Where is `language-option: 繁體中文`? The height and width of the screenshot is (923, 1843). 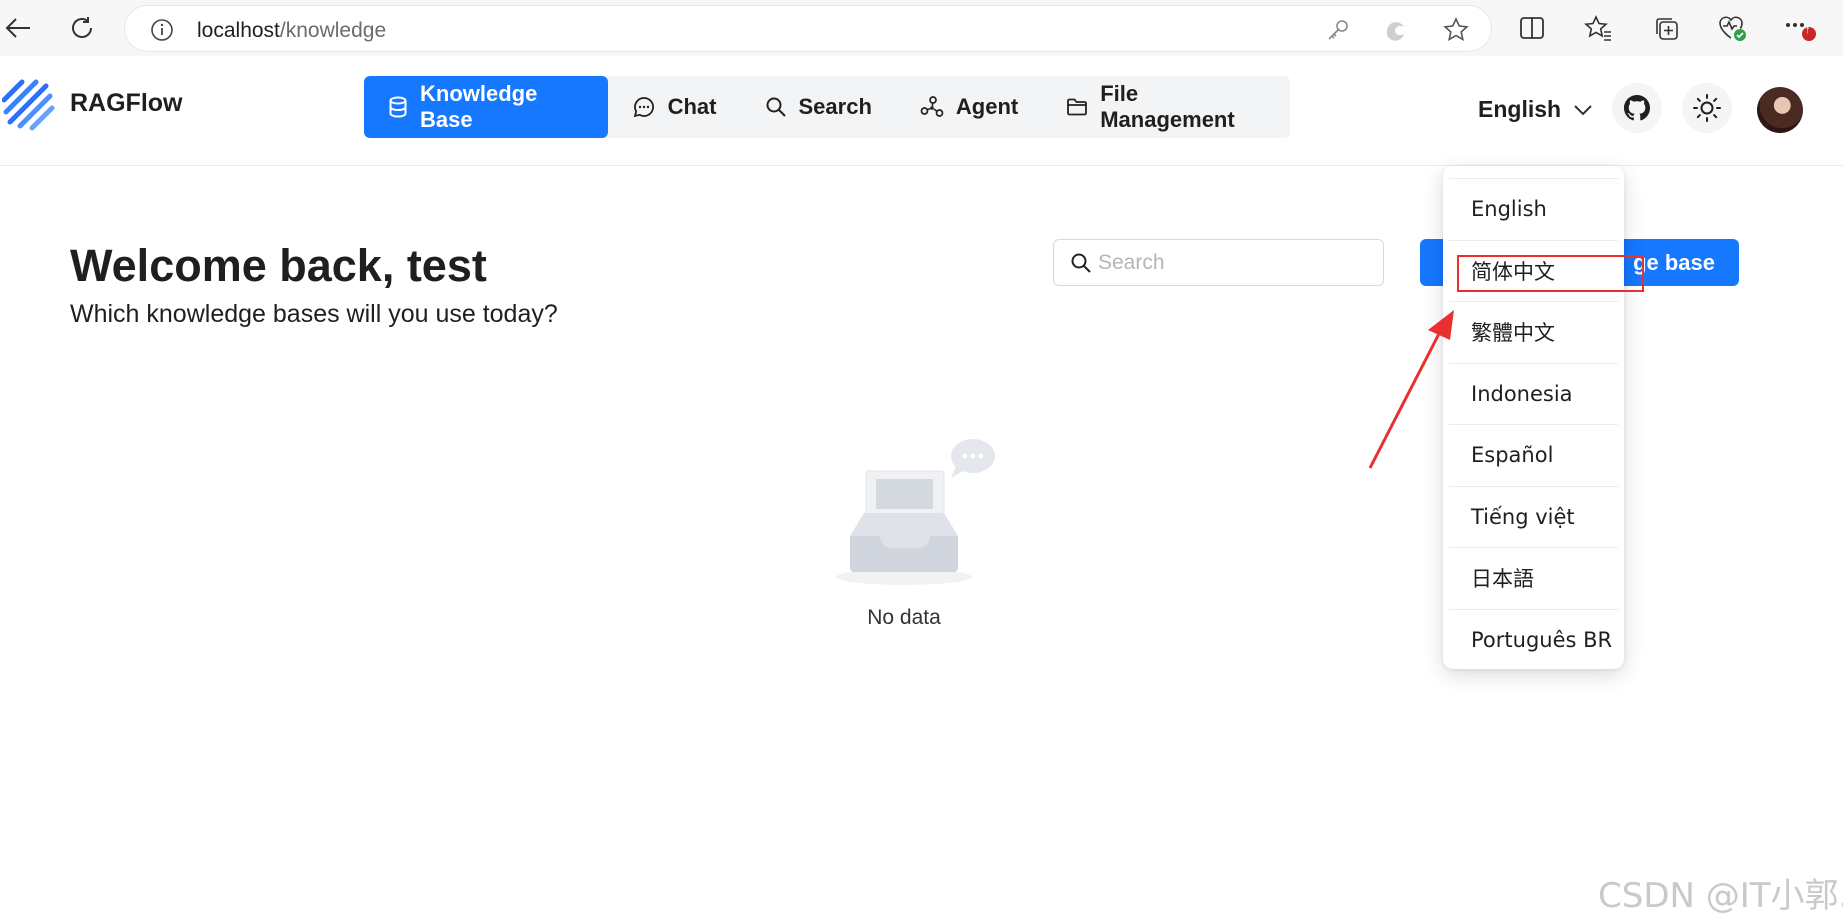
language-option: 繁體中文 is located at coordinates (1533, 332).